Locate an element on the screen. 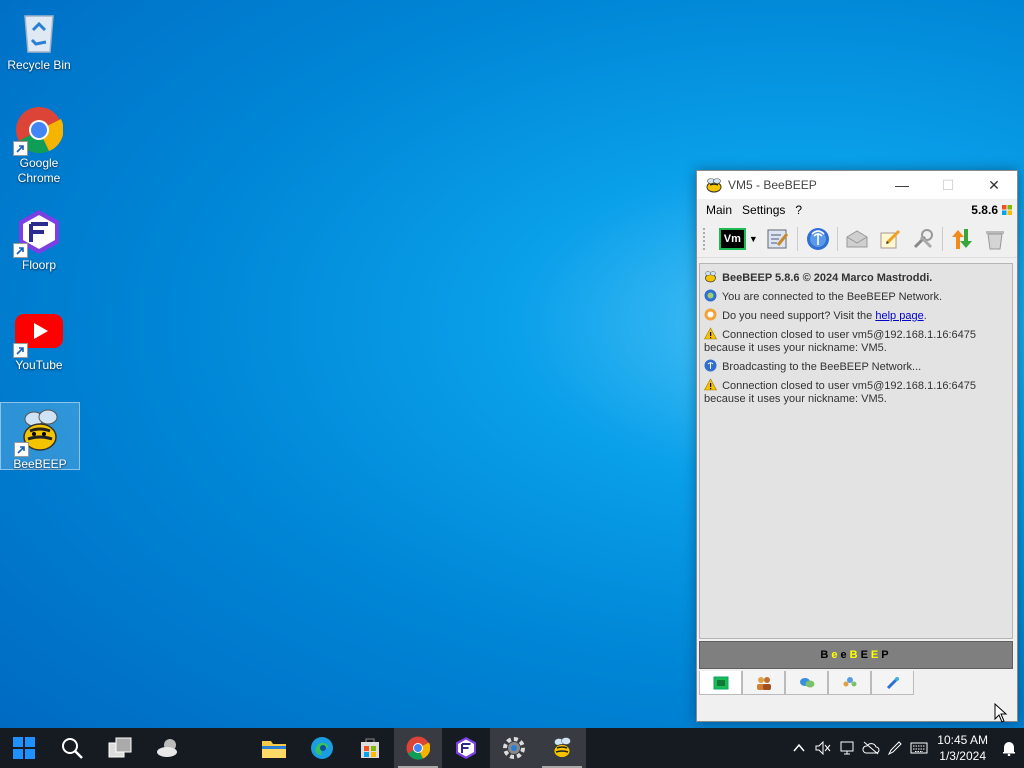  help-page-link: help page is located at coordinates (899, 316).